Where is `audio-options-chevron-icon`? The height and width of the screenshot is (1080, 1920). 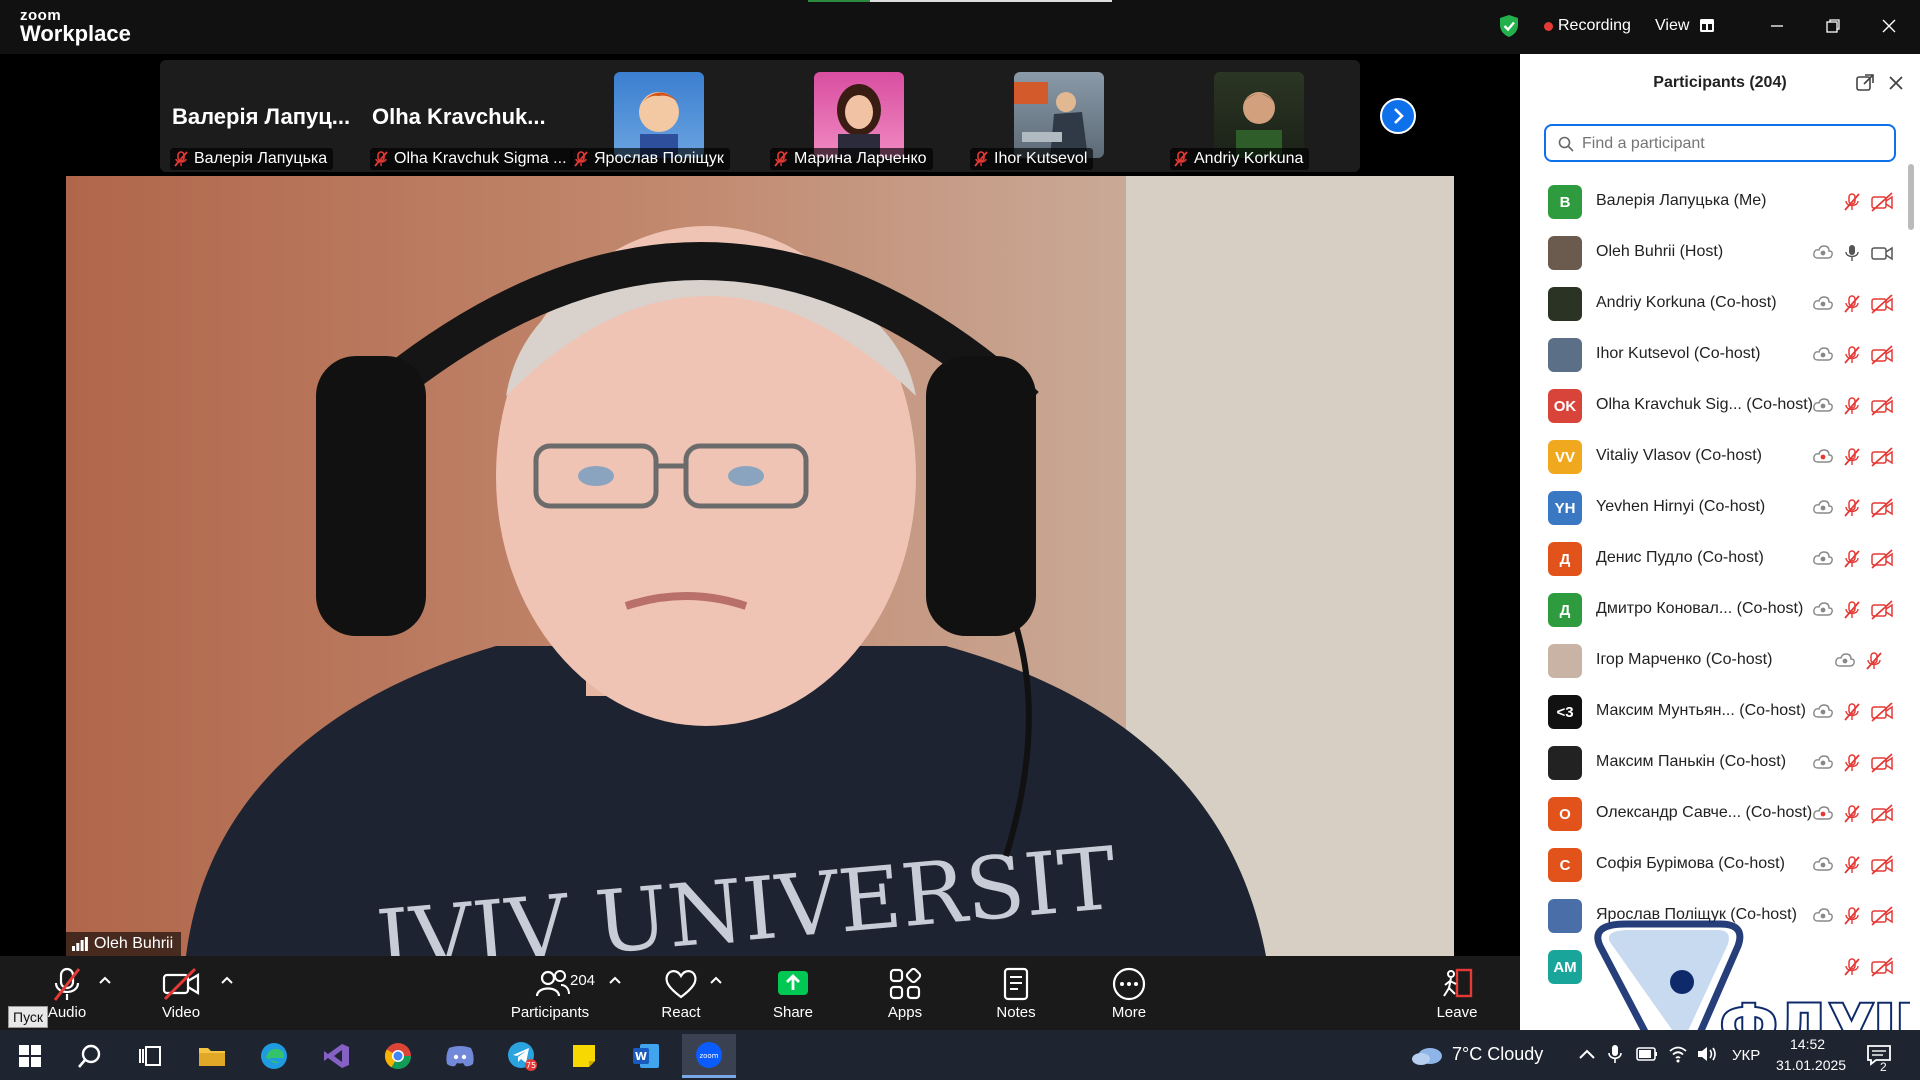
audio-options-chevron-icon is located at coordinates (105, 980).